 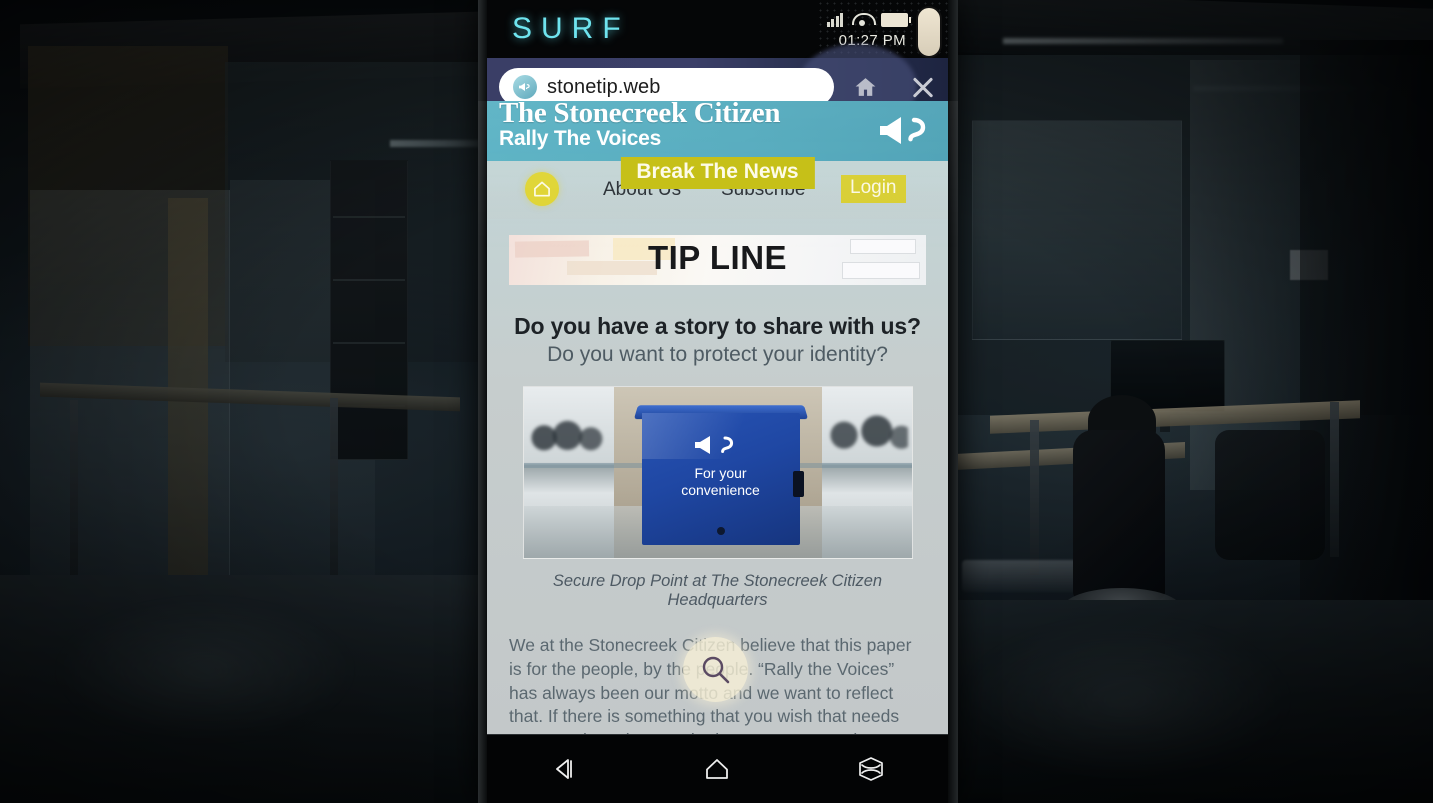 I want to click on office-chair-secondary, so click(x=1270, y=495).